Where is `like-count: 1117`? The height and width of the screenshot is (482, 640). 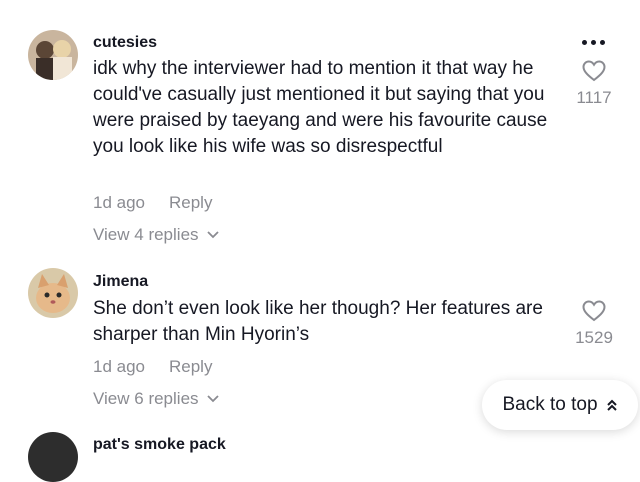 like-count: 1117 is located at coordinates (594, 97).